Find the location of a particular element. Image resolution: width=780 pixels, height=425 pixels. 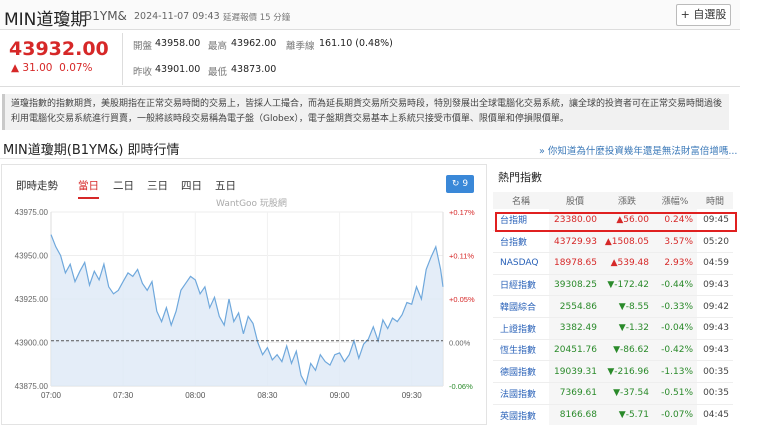

low-value: 43873.00 is located at coordinates (254, 69).